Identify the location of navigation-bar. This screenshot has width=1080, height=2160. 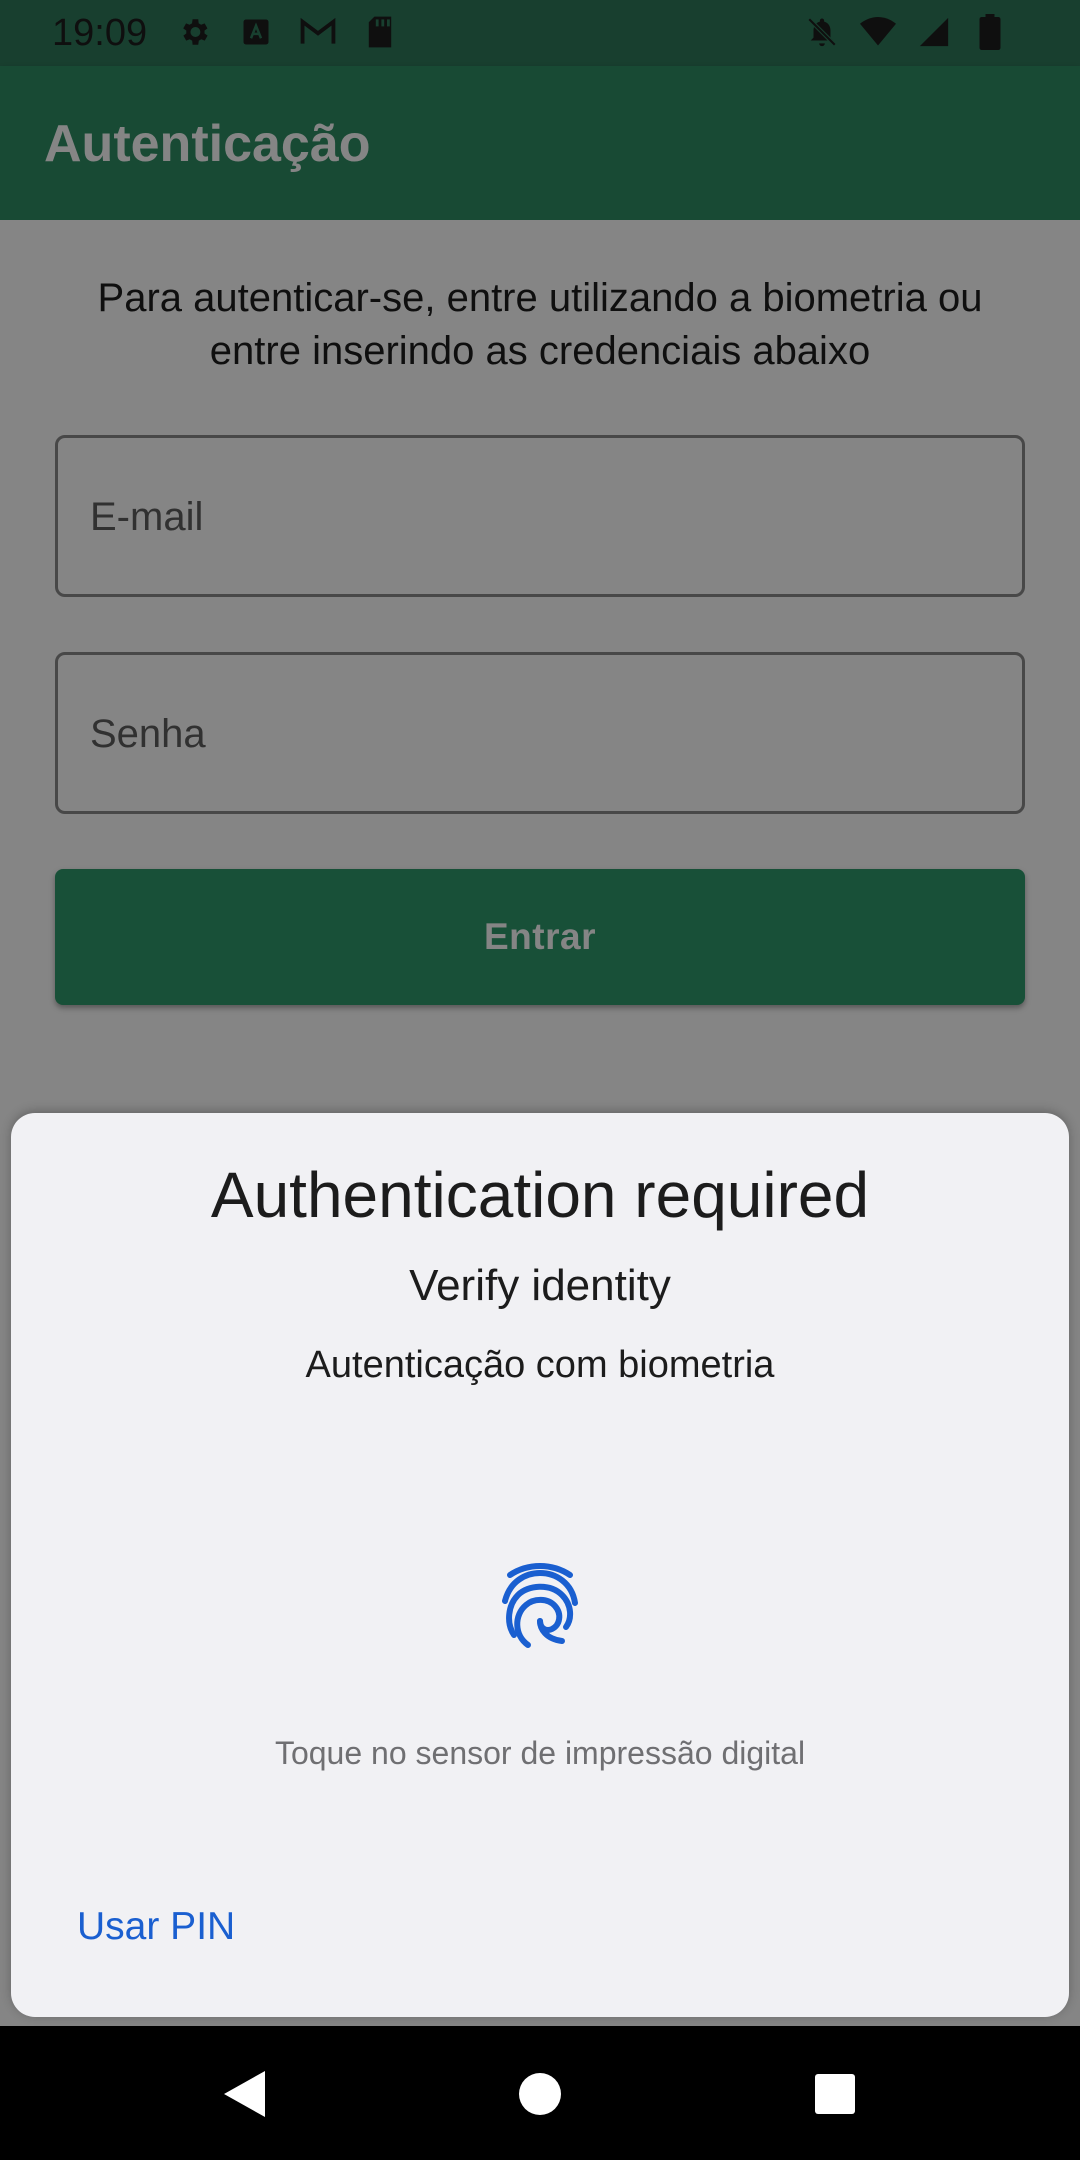
(540, 2093).